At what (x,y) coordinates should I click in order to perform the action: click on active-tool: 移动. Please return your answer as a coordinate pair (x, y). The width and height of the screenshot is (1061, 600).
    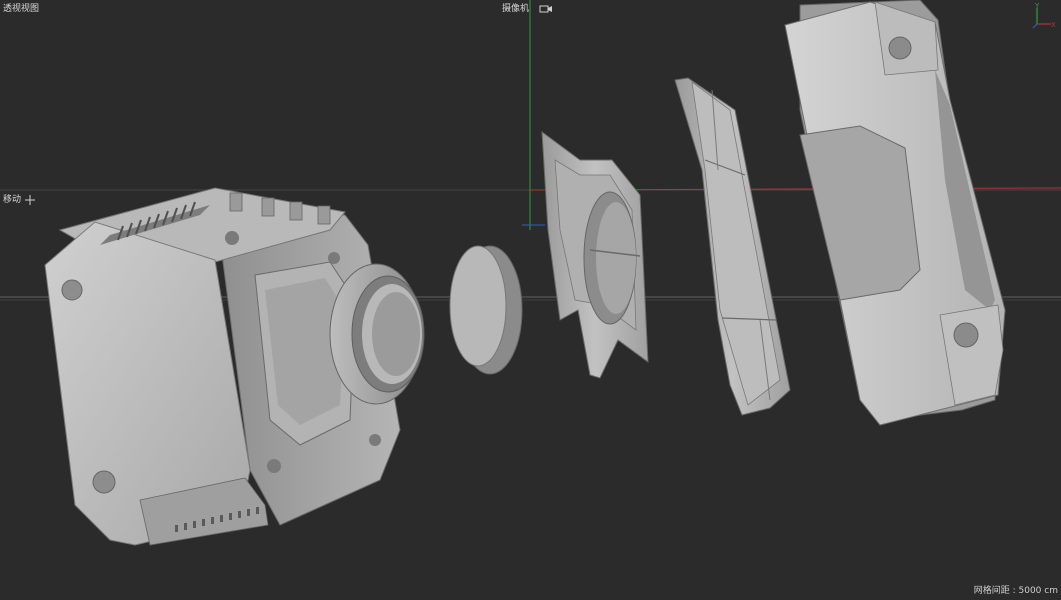
    Looking at the image, I should click on (19, 200).